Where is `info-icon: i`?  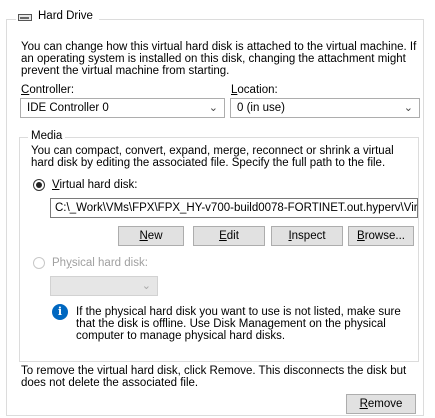 info-icon: i is located at coordinates (60, 312).